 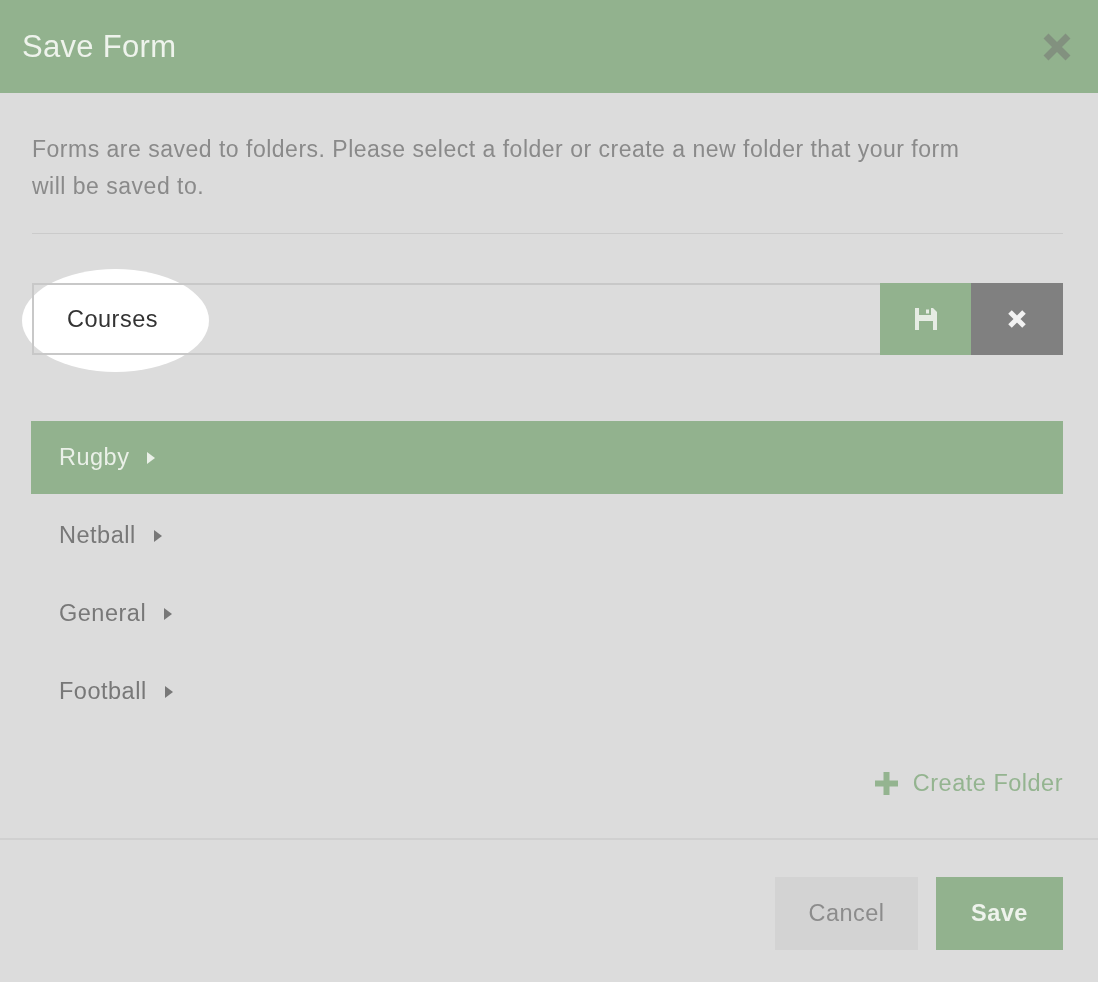 I want to click on folder-item: Netball, so click(x=547, y=535).